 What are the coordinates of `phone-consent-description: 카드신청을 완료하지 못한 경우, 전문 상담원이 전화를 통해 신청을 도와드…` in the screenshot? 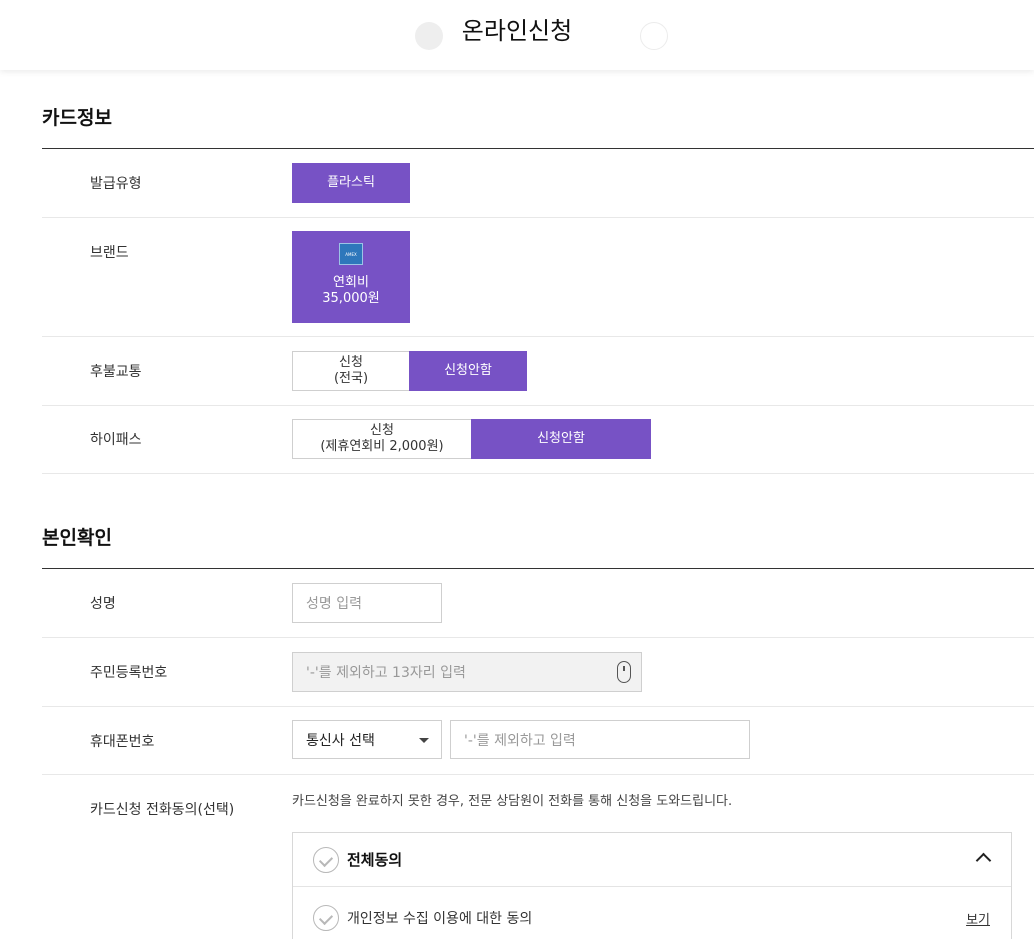 It's located at (512, 801).